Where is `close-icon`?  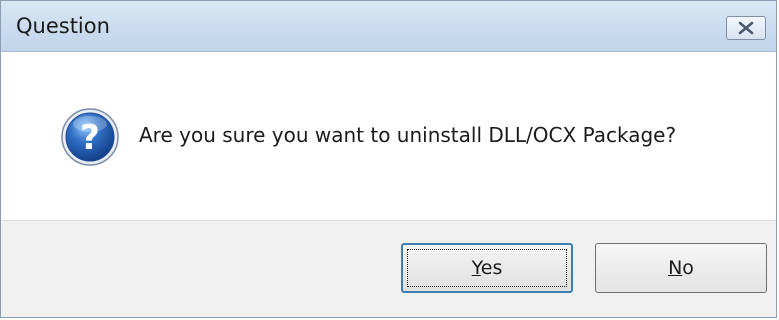 close-icon is located at coordinates (746, 28).